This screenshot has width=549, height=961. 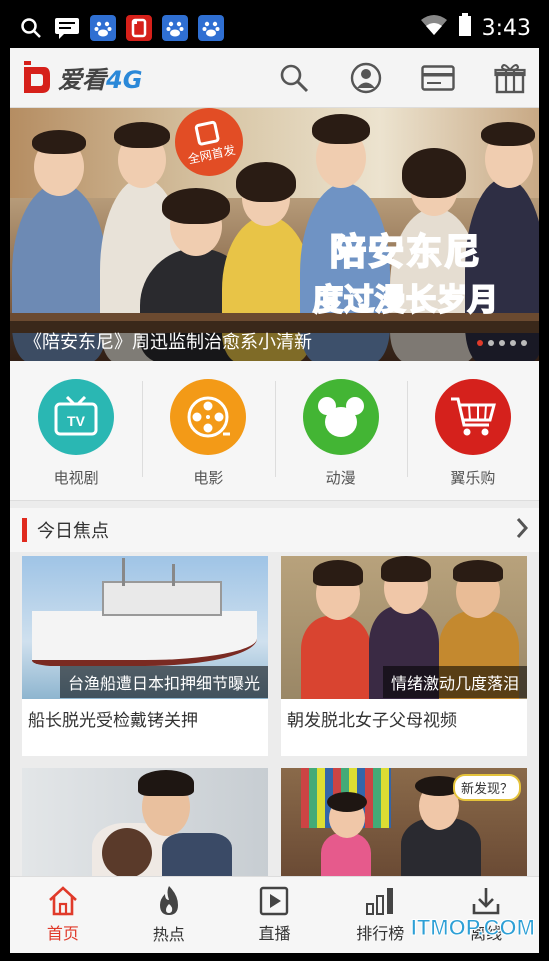 What do you see at coordinates (37, 76) in the screenshot?
I see `logo-icon` at bounding box center [37, 76].